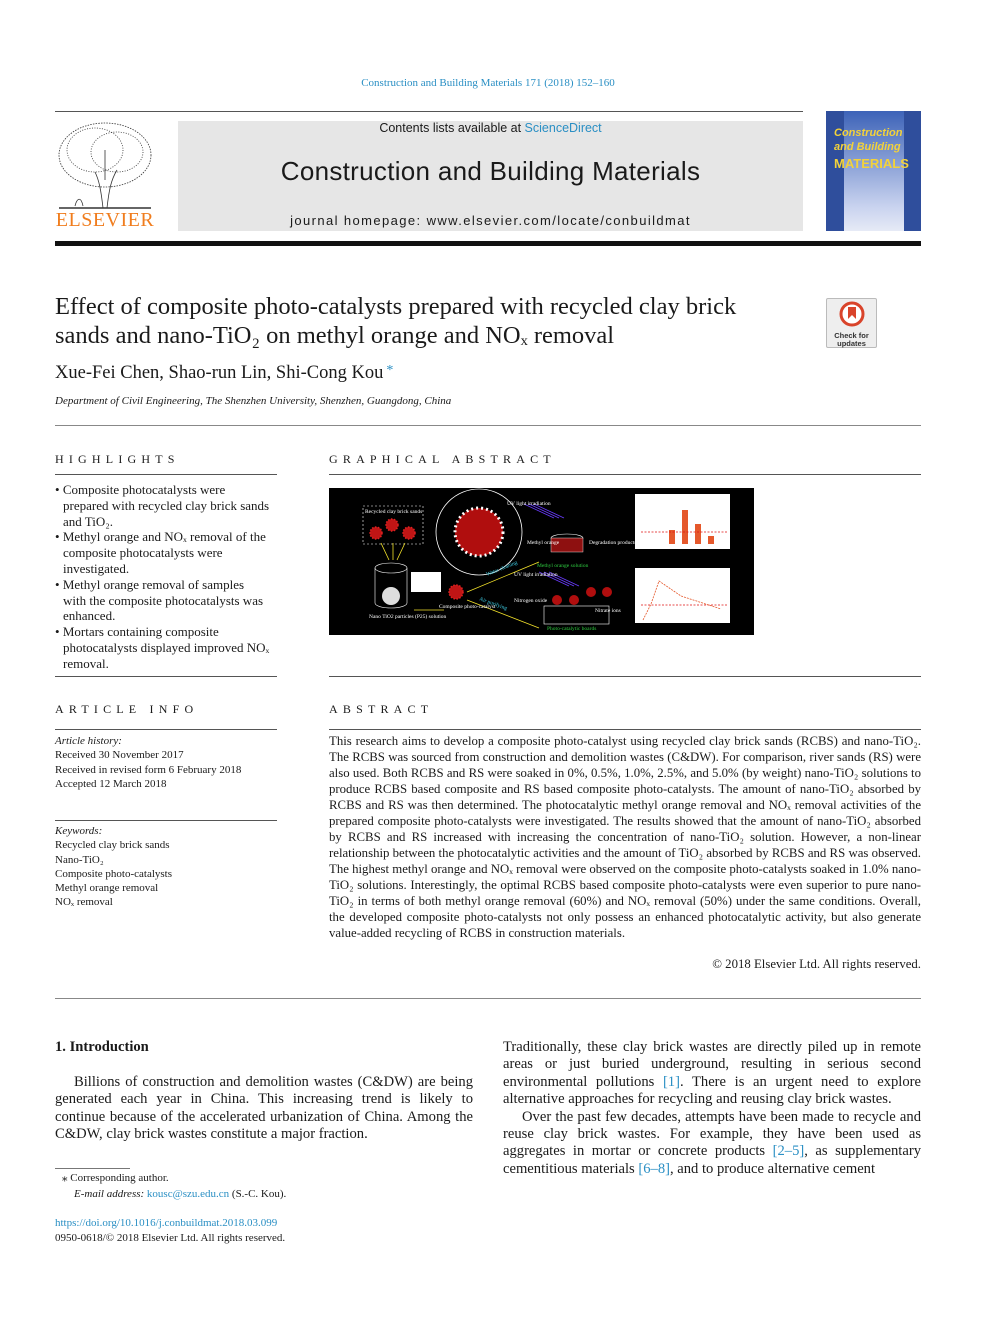  I want to click on inset-chart, so click(426, 582).